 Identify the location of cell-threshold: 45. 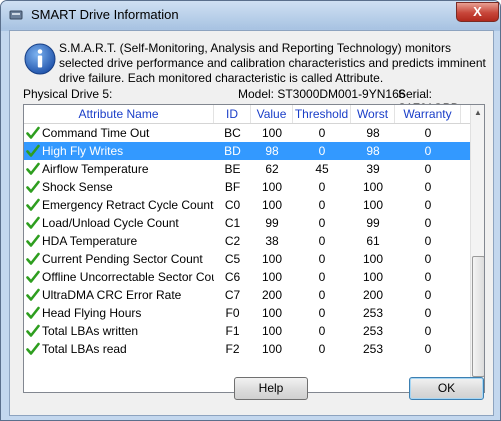
(322, 169).